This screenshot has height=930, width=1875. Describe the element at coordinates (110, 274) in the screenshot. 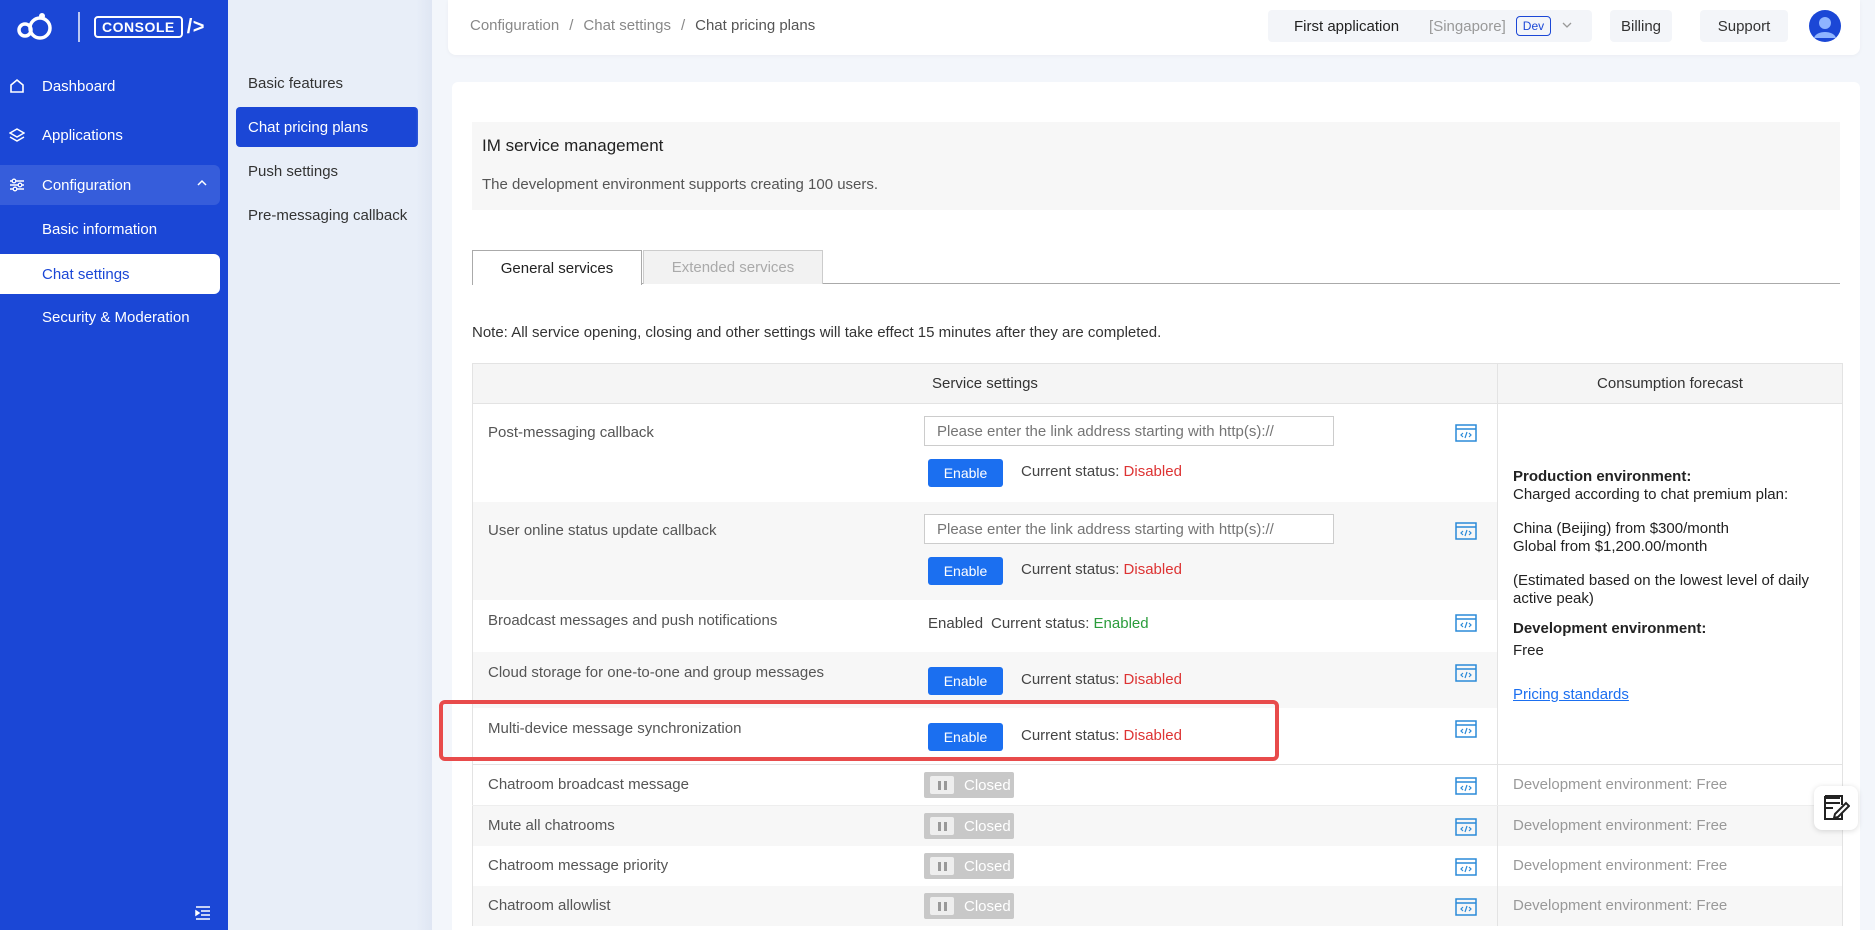

I see `nav-chat-settings: Chat settings` at that location.